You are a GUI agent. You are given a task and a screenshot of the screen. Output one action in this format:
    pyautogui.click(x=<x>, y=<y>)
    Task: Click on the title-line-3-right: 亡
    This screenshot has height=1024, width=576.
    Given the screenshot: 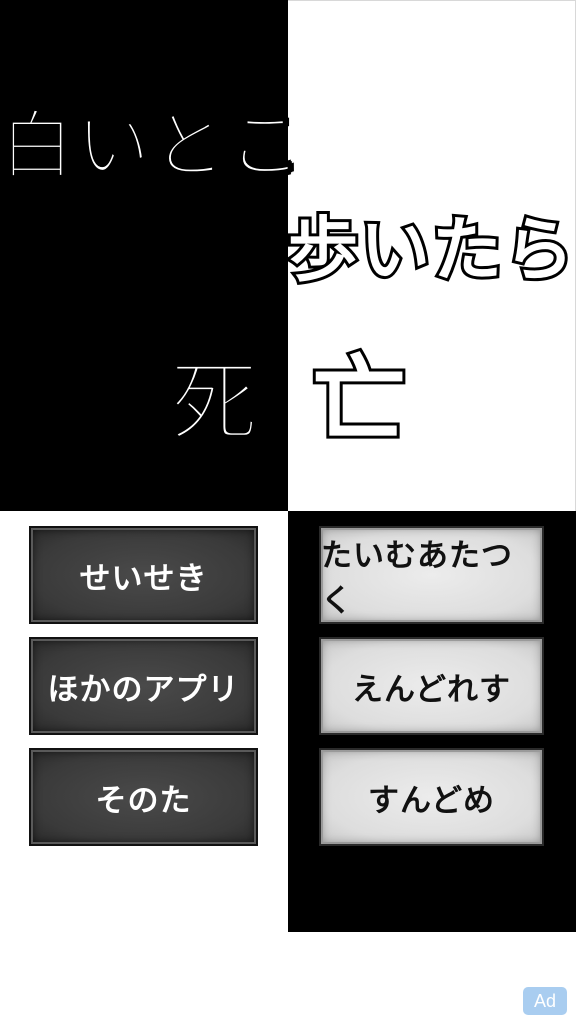 What is the action you would take?
    pyautogui.click(x=359, y=400)
    